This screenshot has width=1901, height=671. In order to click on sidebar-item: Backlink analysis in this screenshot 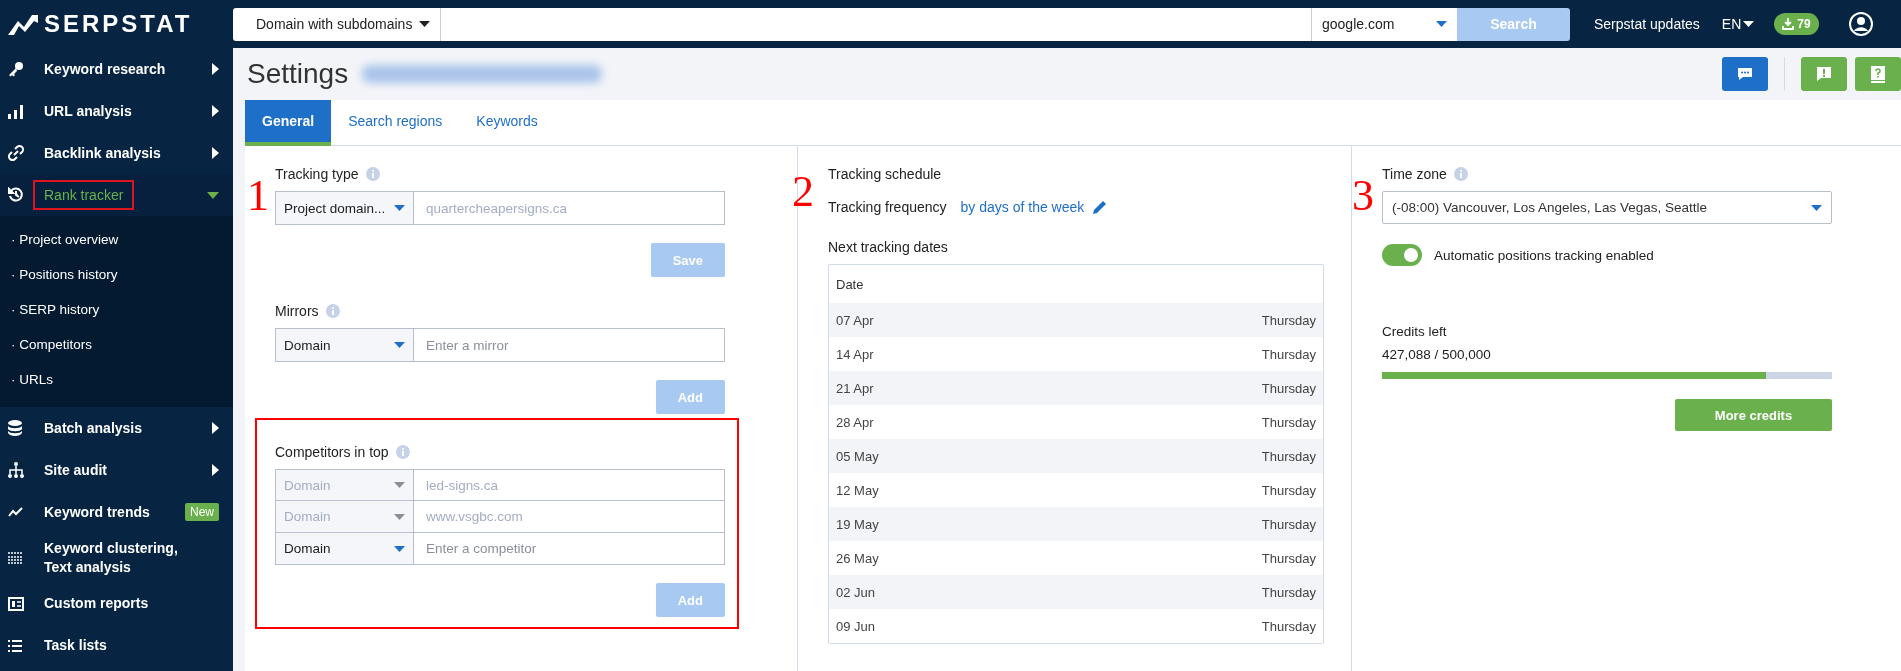, I will do `click(116, 153)`.